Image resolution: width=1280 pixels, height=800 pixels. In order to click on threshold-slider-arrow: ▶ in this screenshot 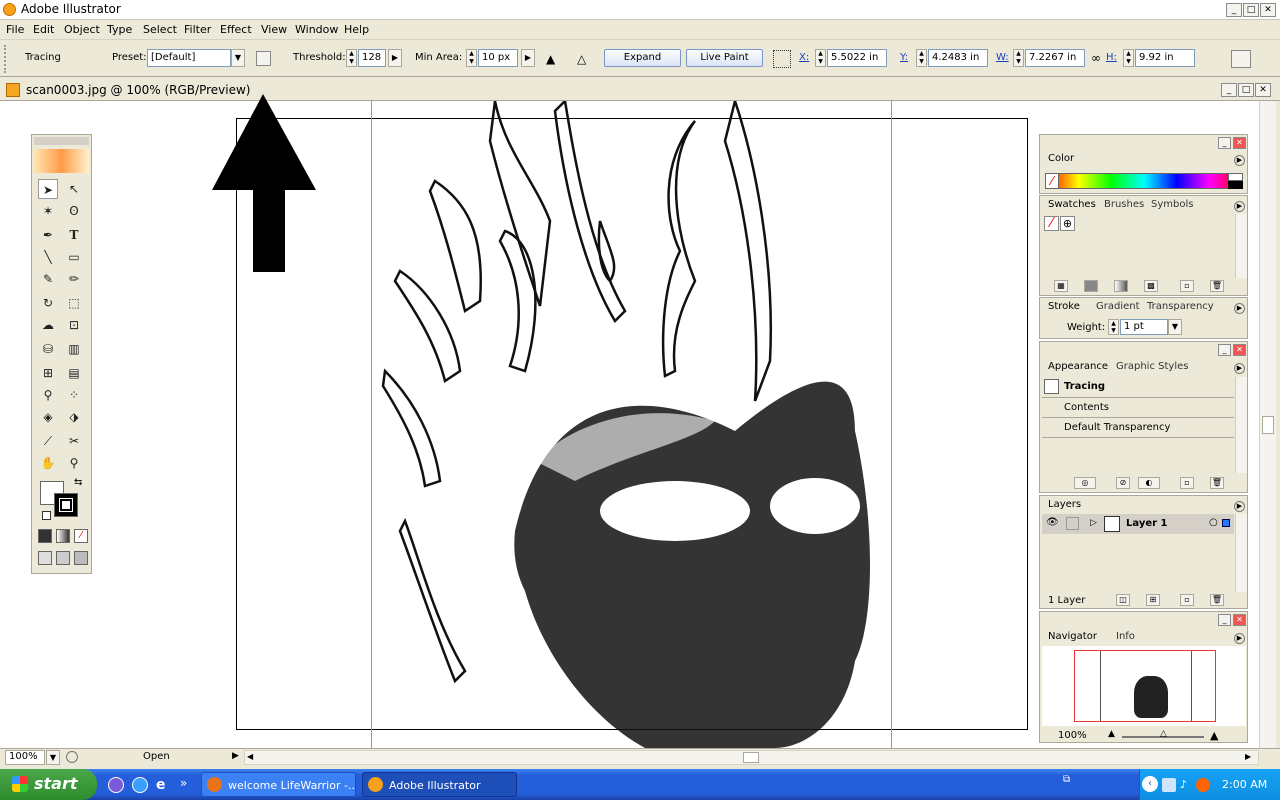, I will do `click(395, 58)`.